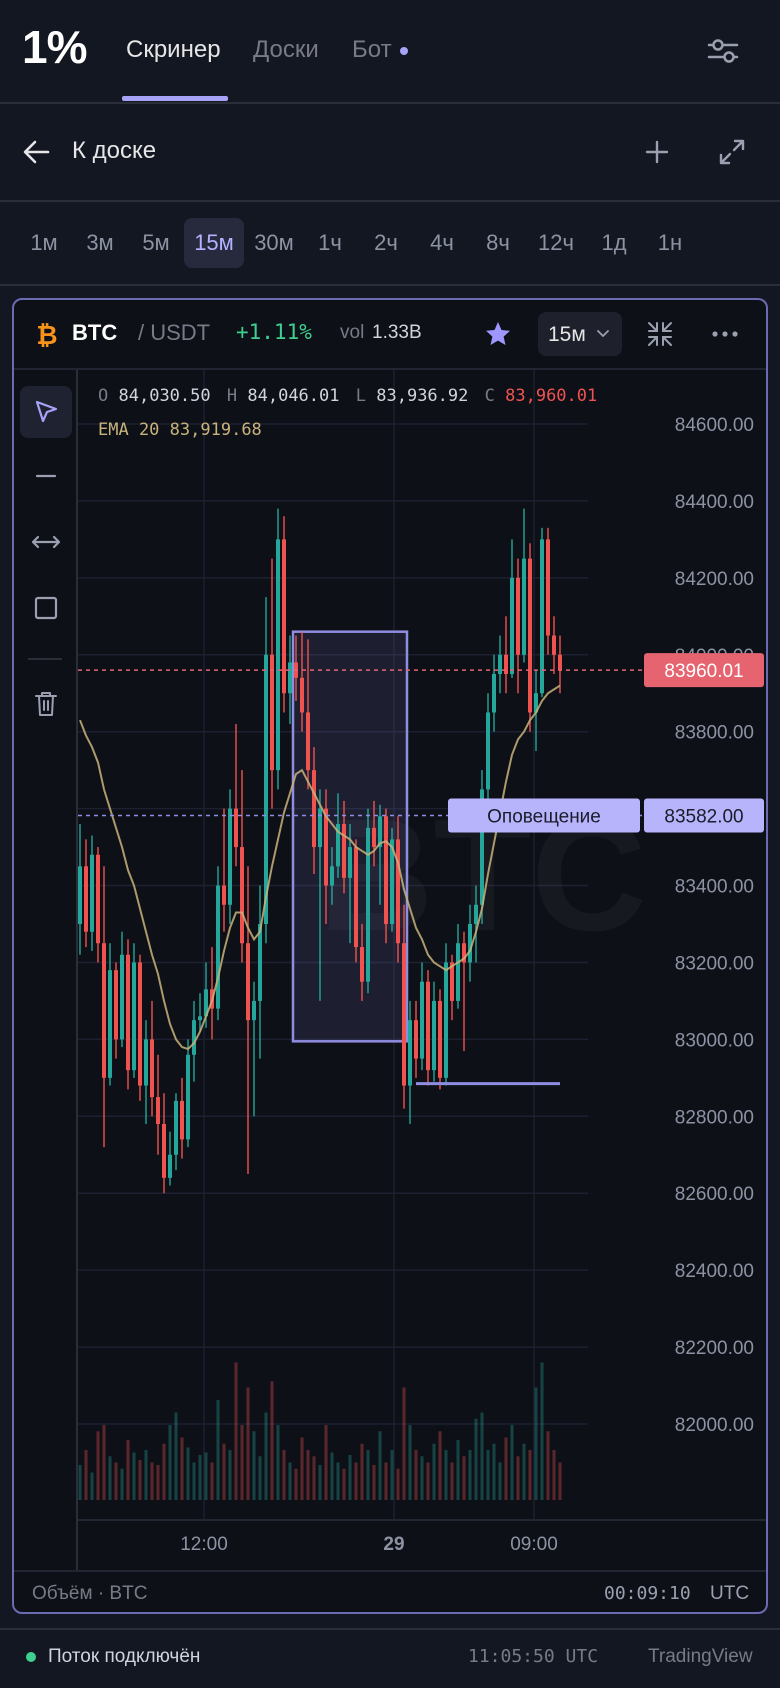  Describe the element at coordinates (714, 1194) in the screenshot. I see `y-axis-label: 82600.00` at that location.